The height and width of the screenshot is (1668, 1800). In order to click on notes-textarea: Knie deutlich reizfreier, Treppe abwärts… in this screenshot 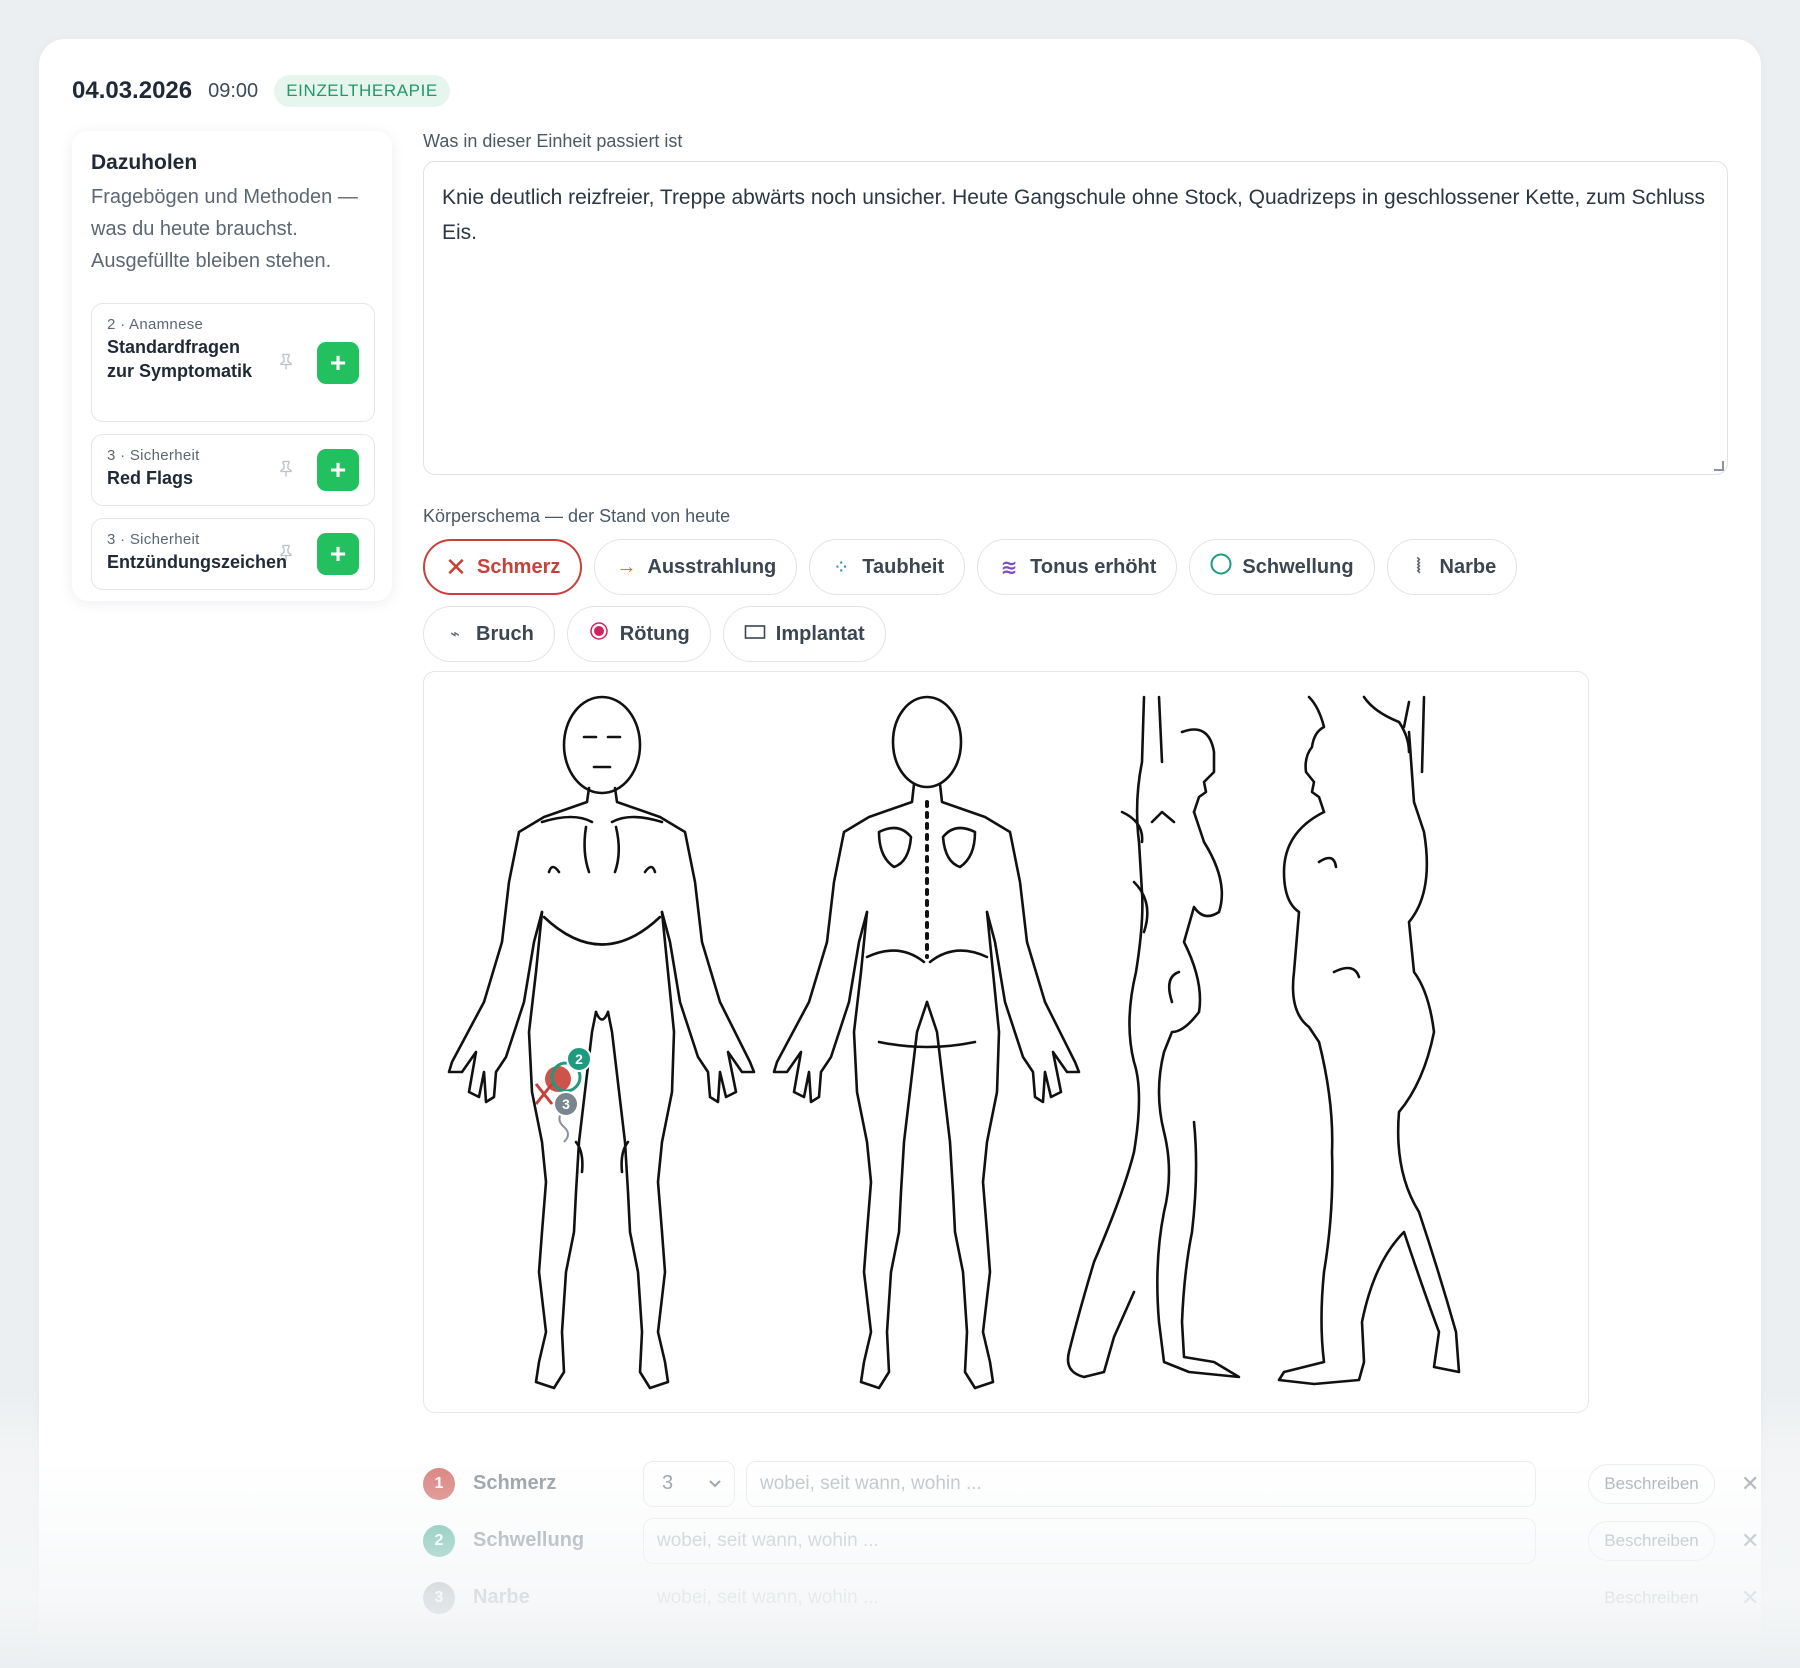, I will do `click(1075, 318)`.